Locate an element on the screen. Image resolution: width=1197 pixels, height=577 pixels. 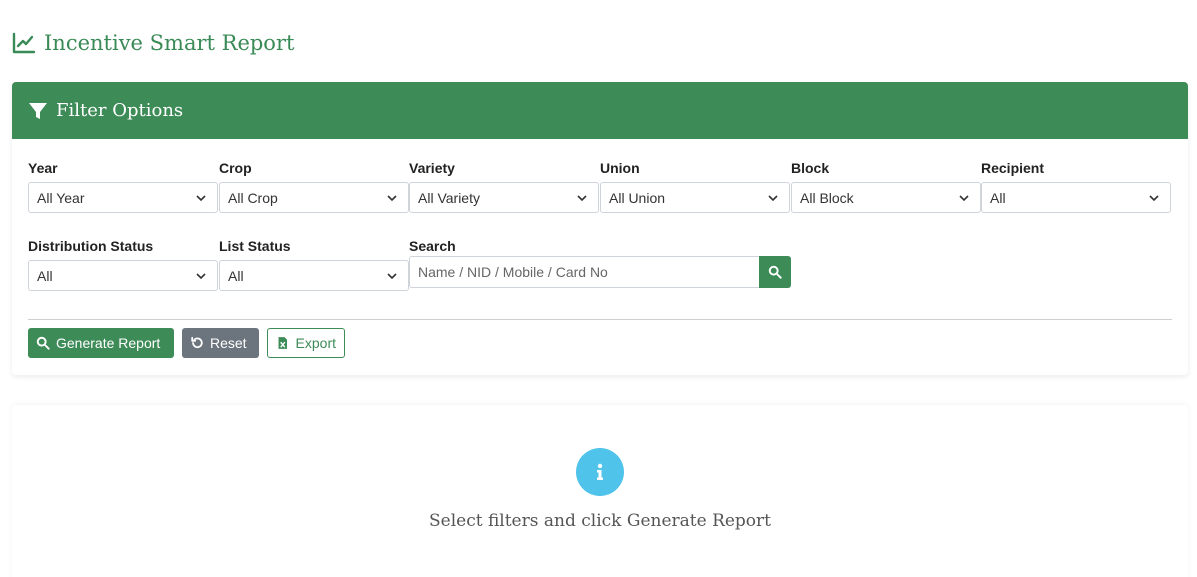
filter-icon is located at coordinates (38, 110).